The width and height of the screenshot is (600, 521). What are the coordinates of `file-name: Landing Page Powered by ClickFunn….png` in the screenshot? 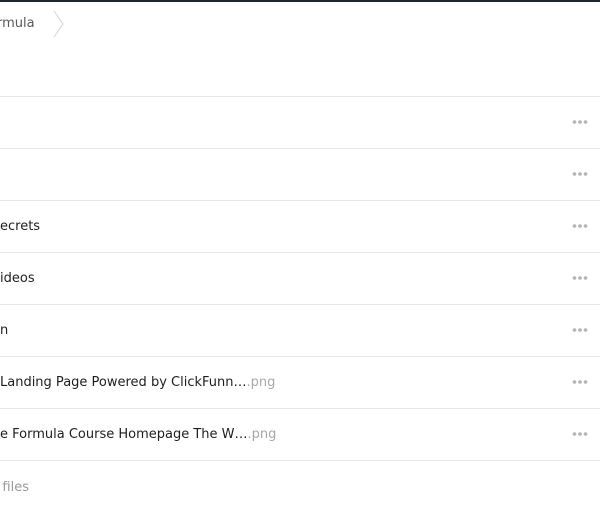 It's located at (138, 382).